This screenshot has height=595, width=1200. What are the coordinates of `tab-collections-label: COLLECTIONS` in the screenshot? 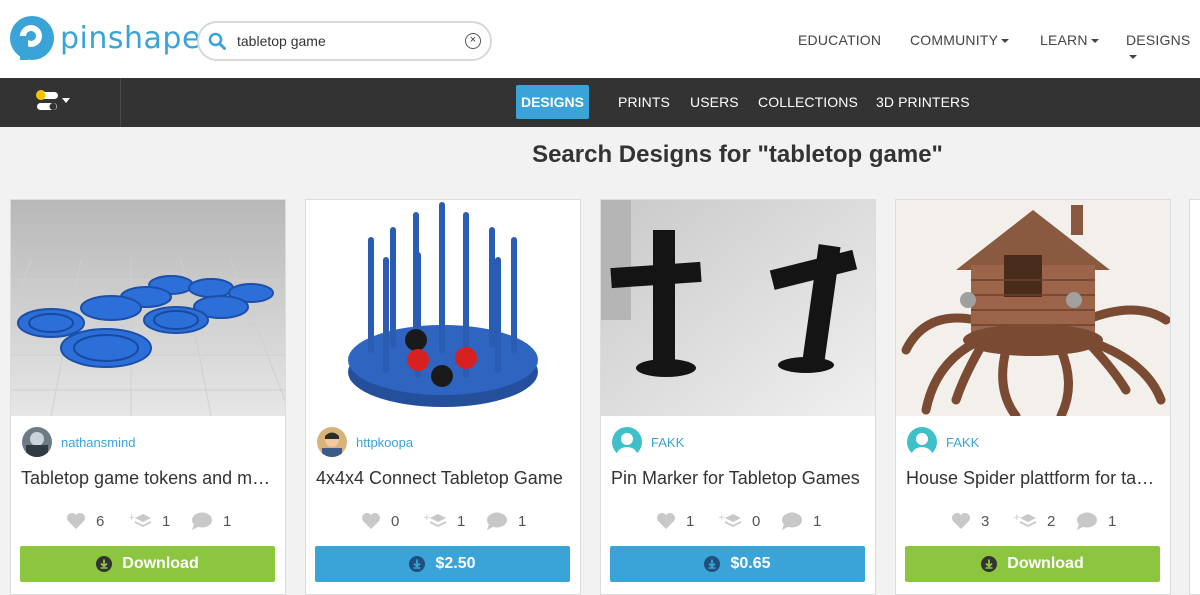 It's located at (808, 102).